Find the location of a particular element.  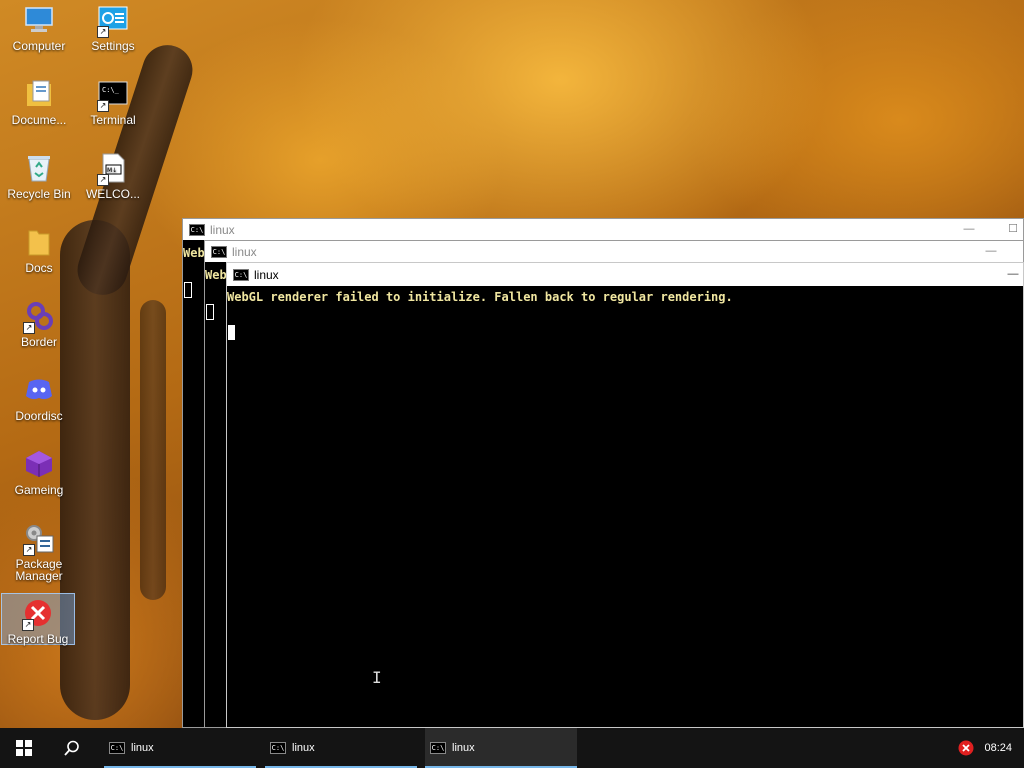

wallpaper-tree-trunk-right is located at coordinates (153, 450).